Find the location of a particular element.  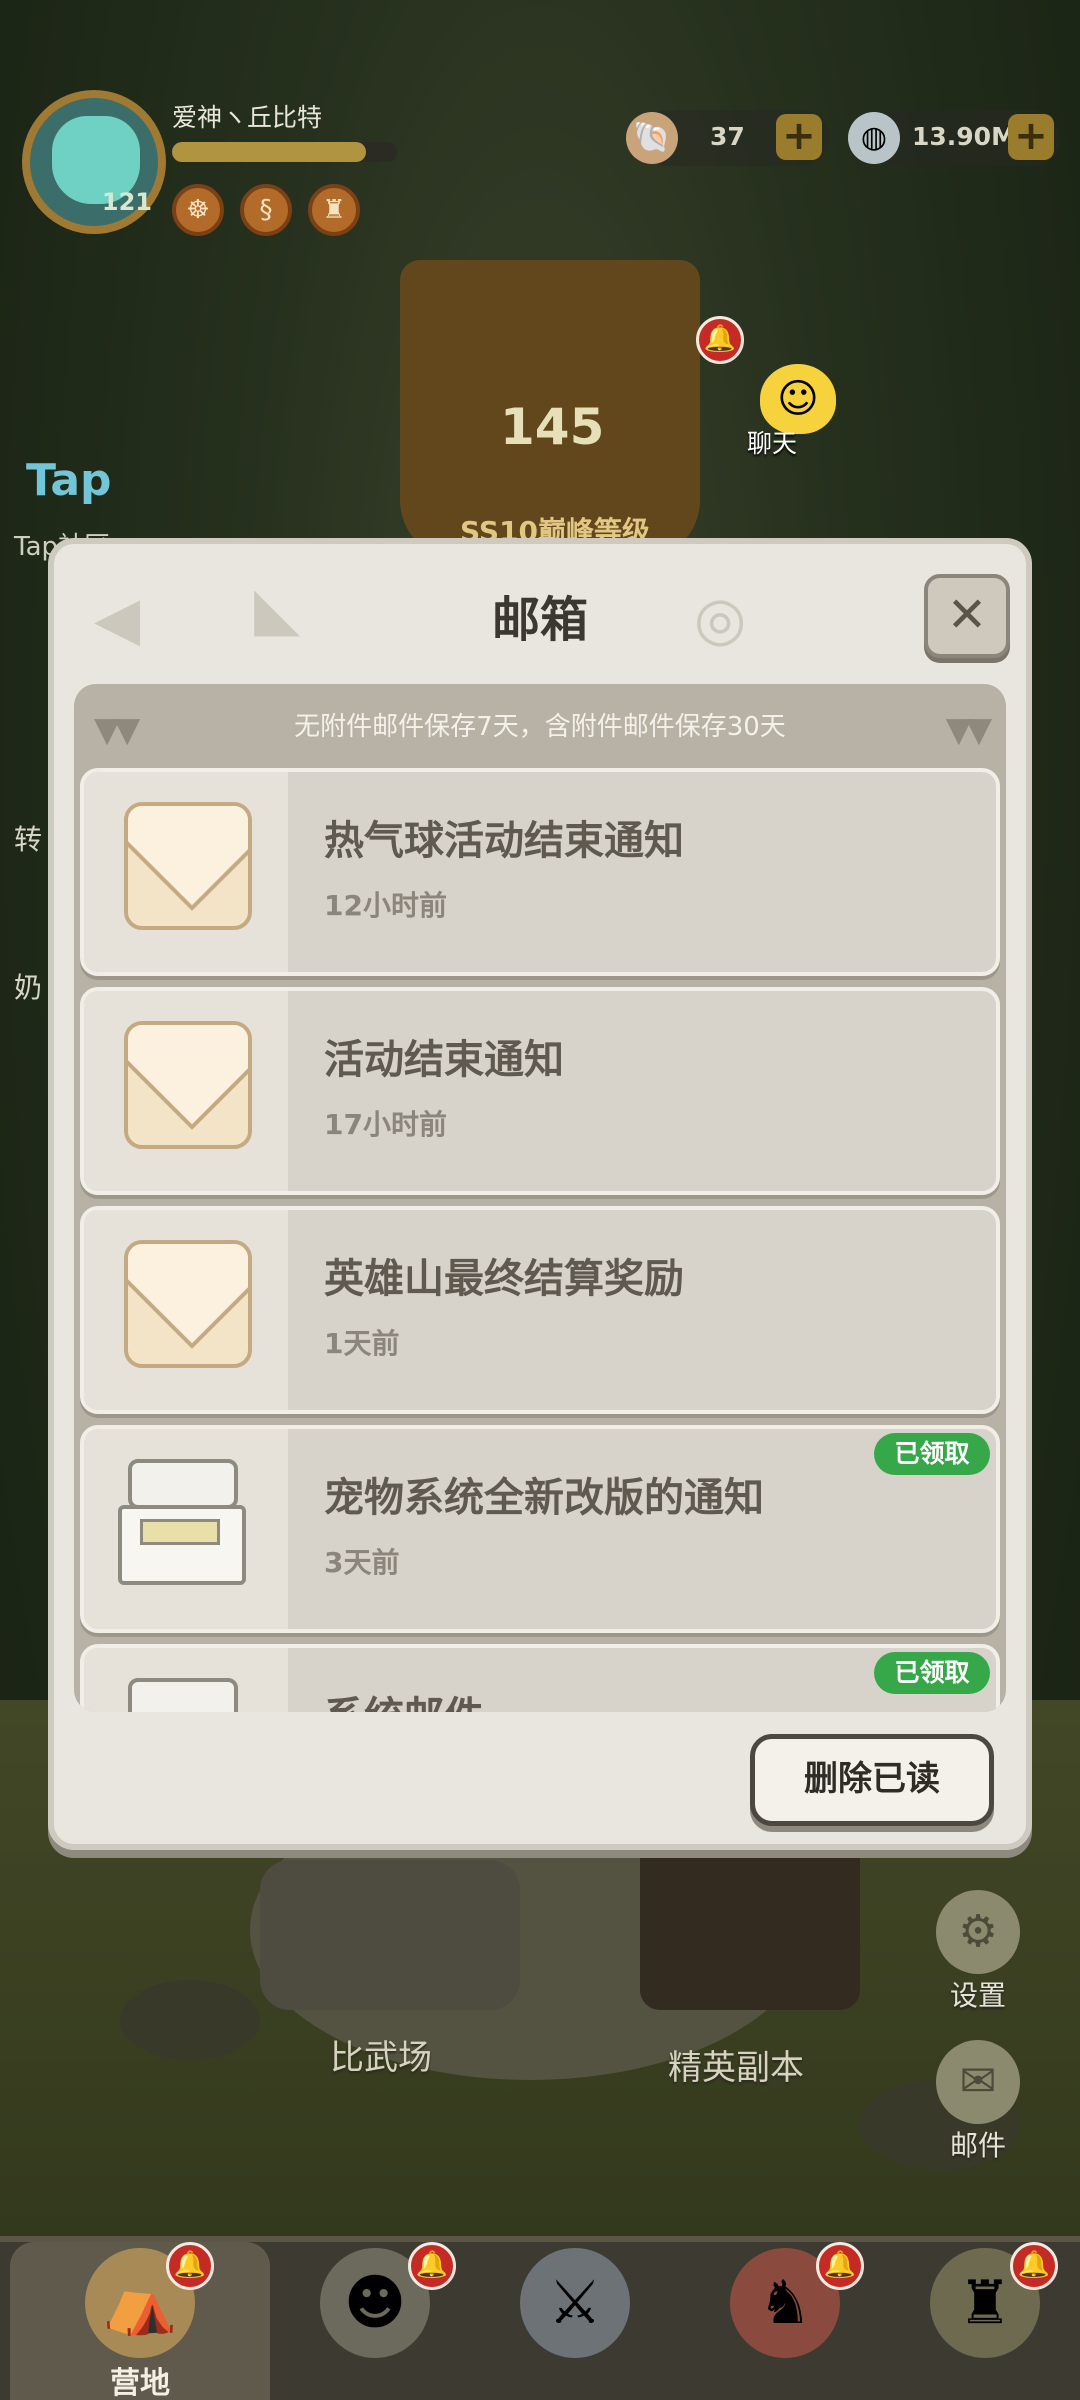

close-button: ✕ is located at coordinates (967, 616).